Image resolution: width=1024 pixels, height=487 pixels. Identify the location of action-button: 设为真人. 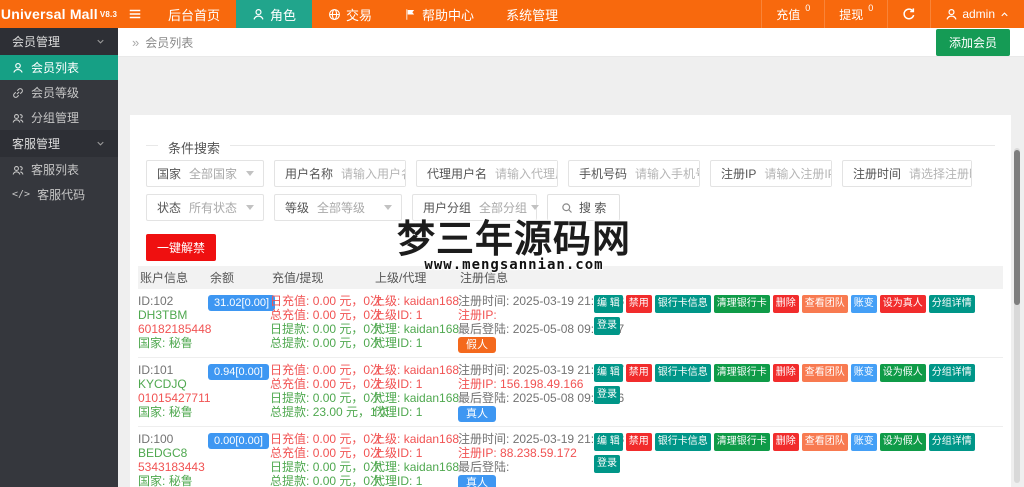
(902, 304).